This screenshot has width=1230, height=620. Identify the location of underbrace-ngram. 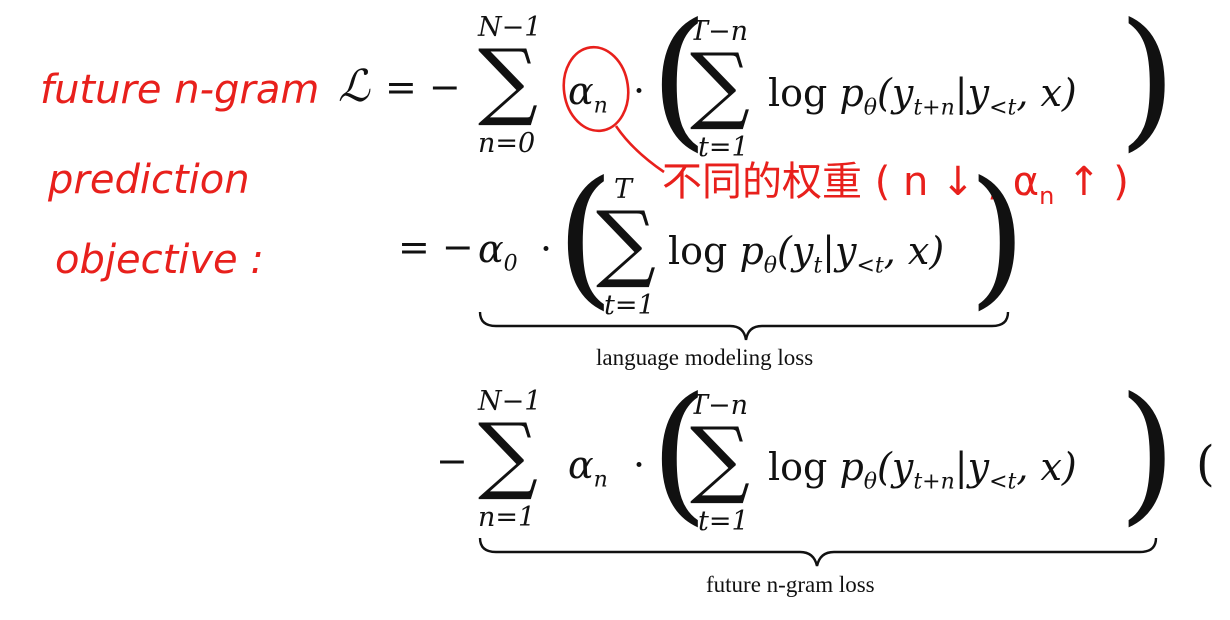
(818, 552).